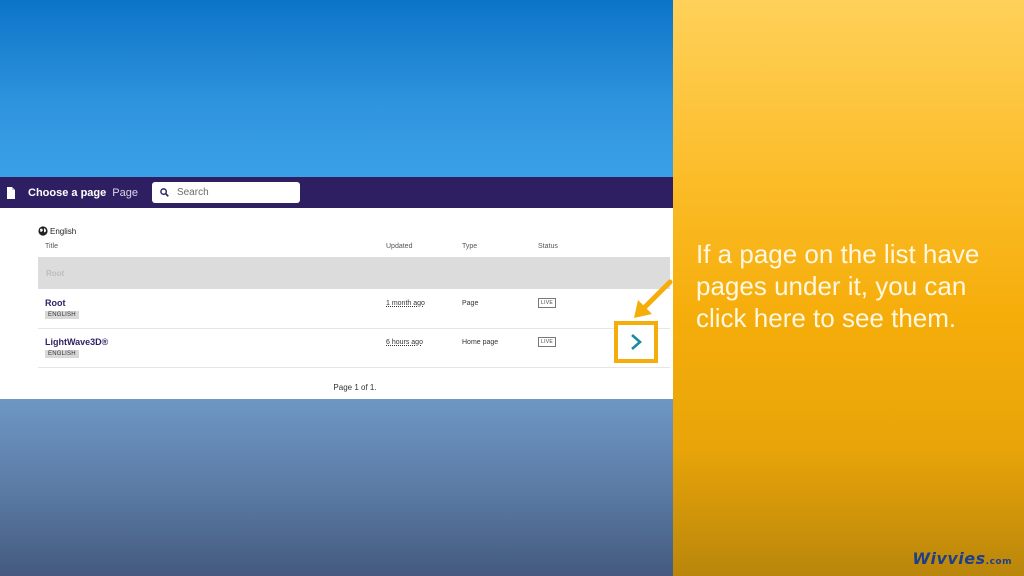 This screenshot has height=576, width=1024. I want to click on chooser-subtitle: Page, so click(125, 192).